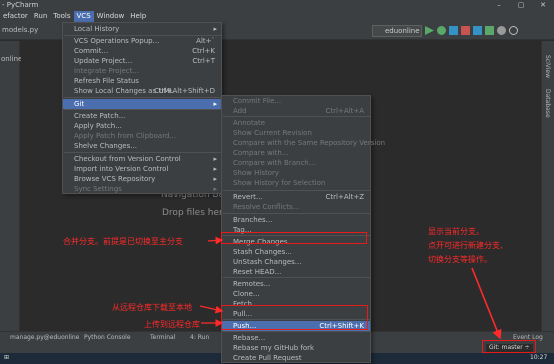 The image size is (554, 364). Describe the element at coordinates (486, 303) in the screenshot. I see `arrow-branch` at that location.